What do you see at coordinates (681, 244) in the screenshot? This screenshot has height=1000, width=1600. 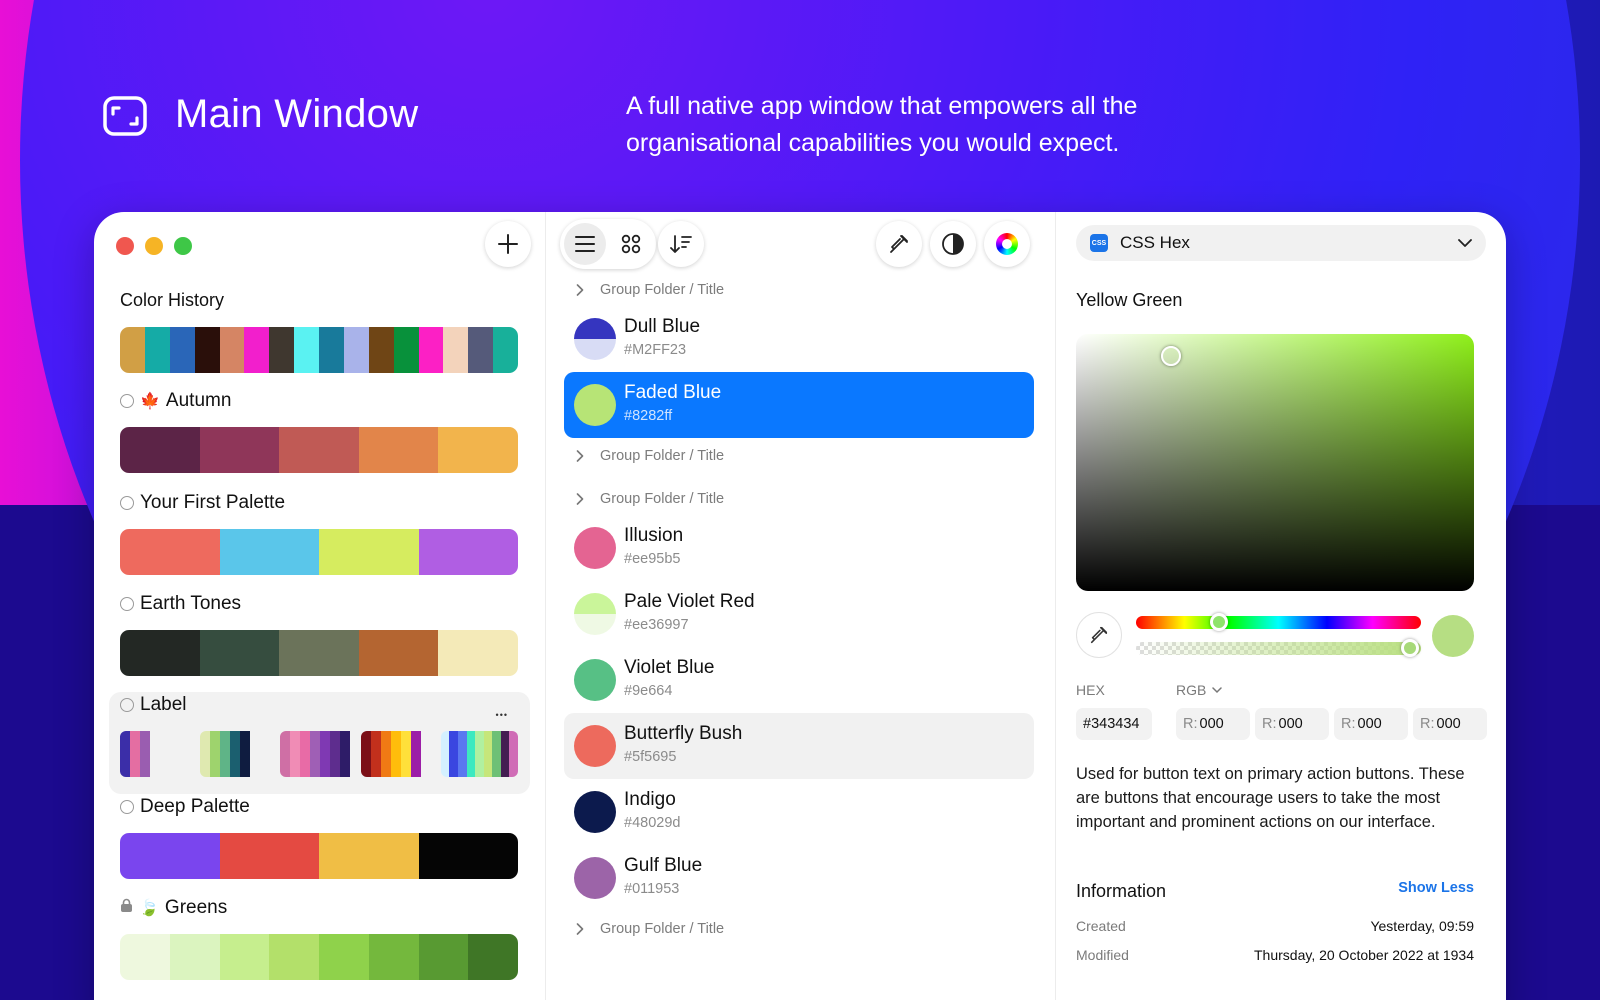 I see `sort-button` at bounding box center [681, 244].